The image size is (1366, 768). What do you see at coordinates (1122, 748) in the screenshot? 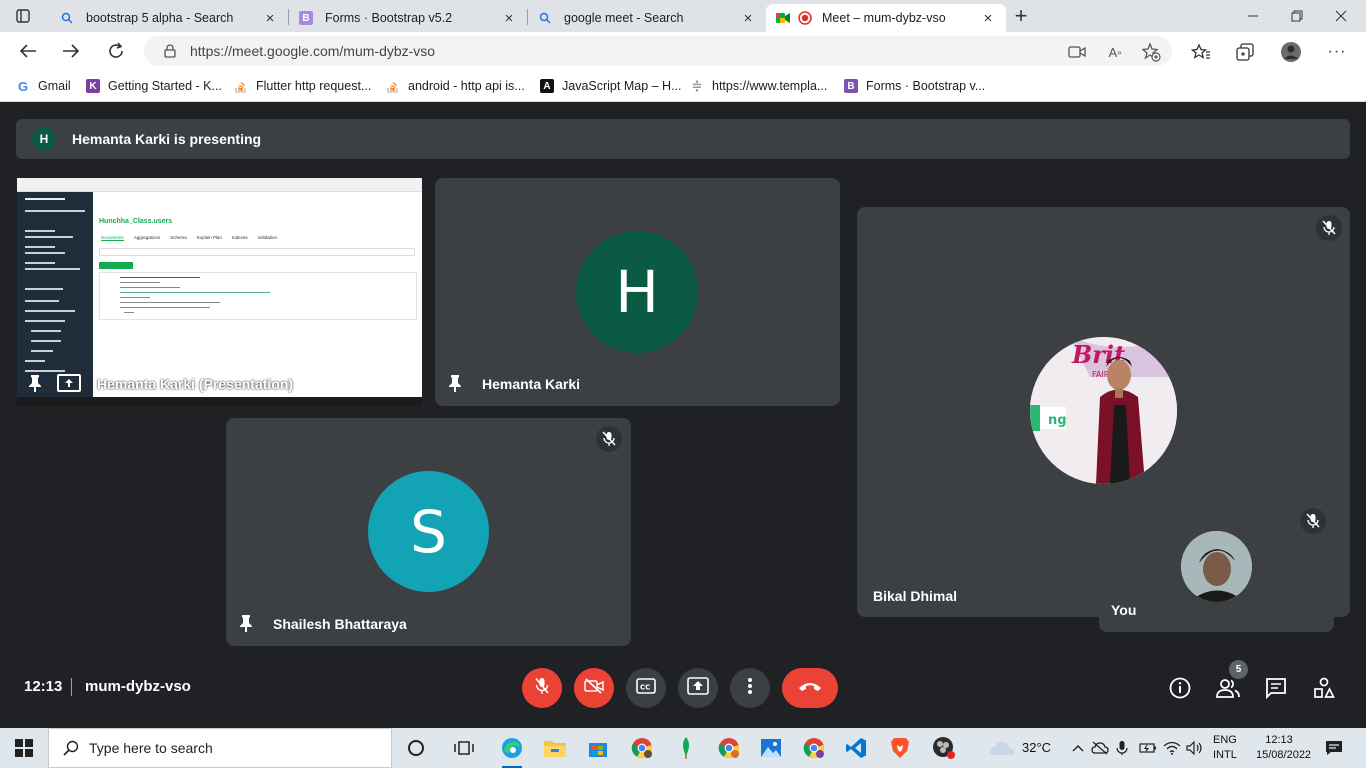
I see `microphone-icon` at bounding box center [1122, 748].